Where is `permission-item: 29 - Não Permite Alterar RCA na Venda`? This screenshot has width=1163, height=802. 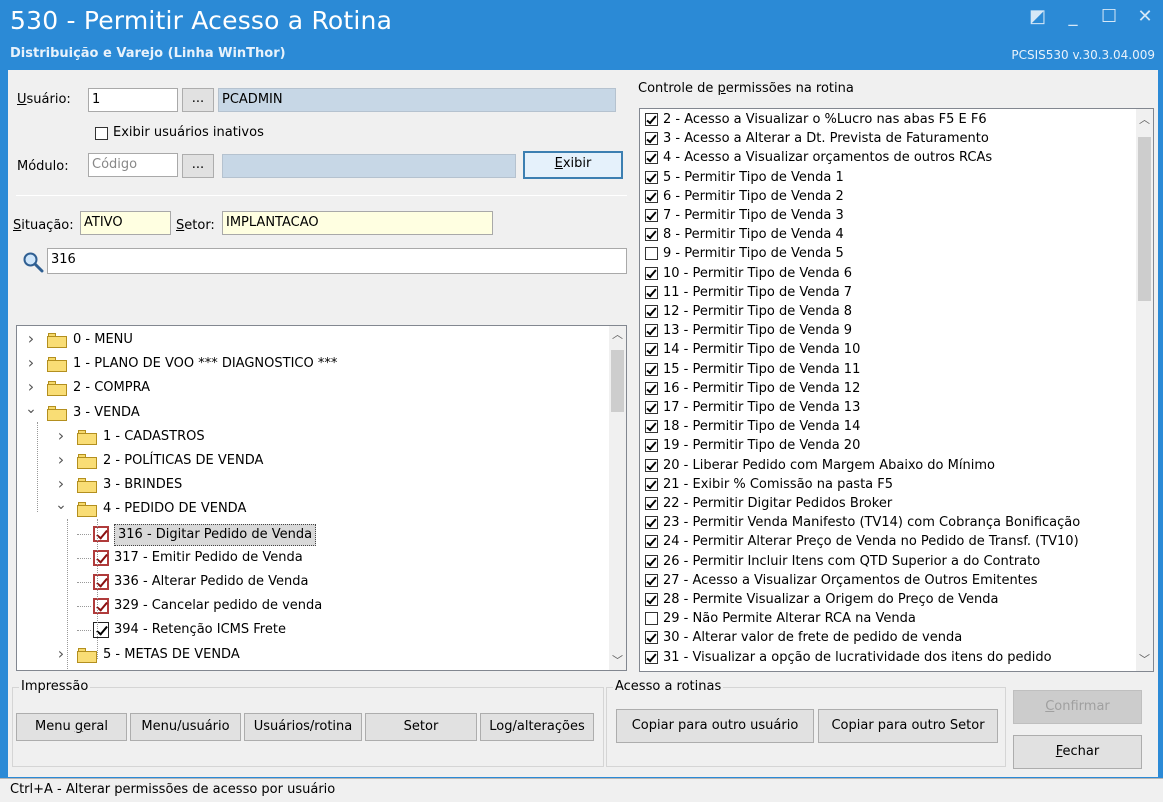 permission-item: 29 - Não Permite Alterar RCA na Venda is located at coordinates (890, 618).